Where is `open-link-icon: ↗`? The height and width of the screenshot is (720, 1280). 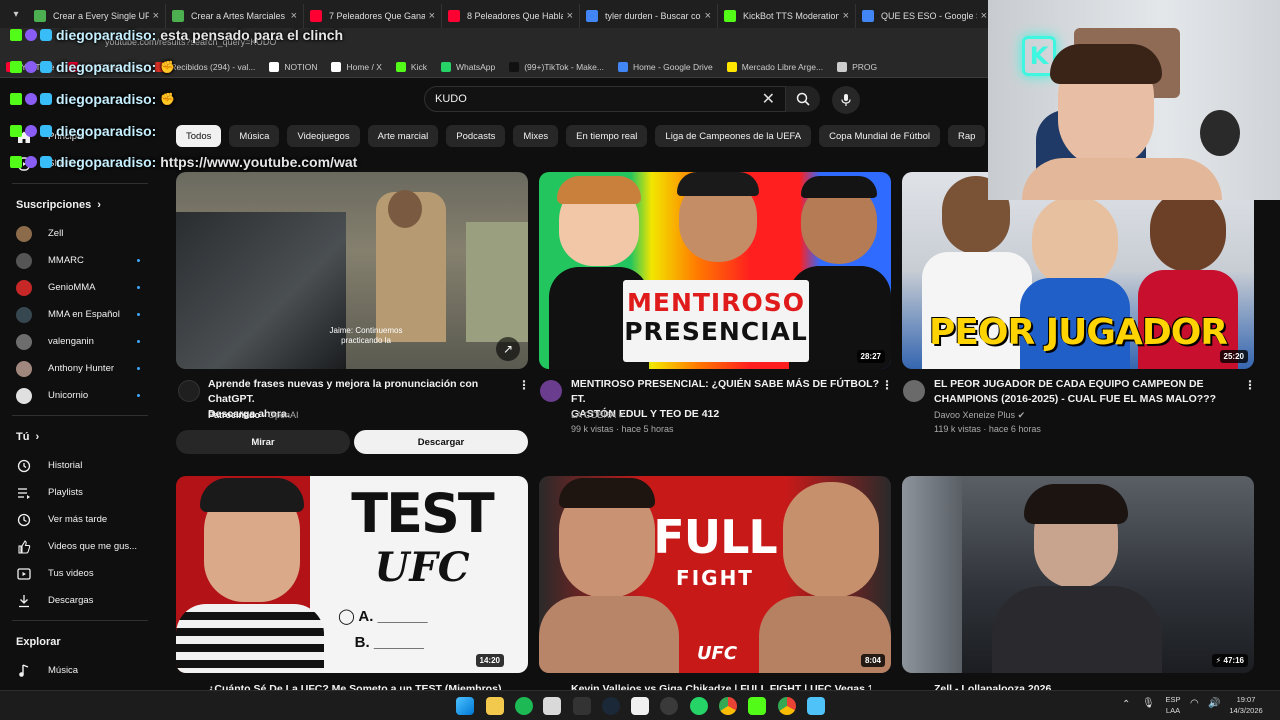
open-link-icon: ↗ is located at coordinates (508, 349).